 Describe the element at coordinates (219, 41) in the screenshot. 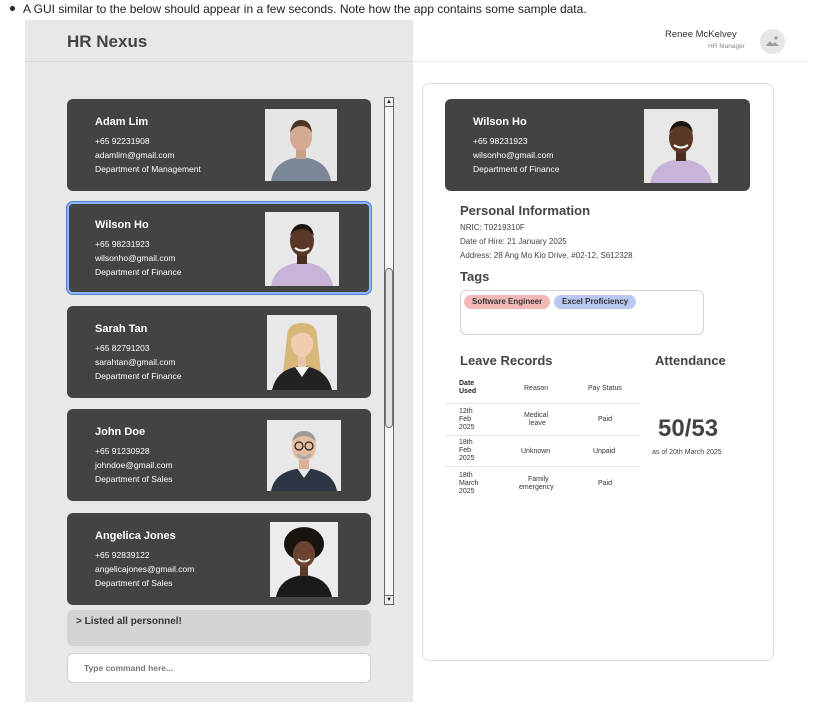

I see `header-left: HR Nexus` at that location.